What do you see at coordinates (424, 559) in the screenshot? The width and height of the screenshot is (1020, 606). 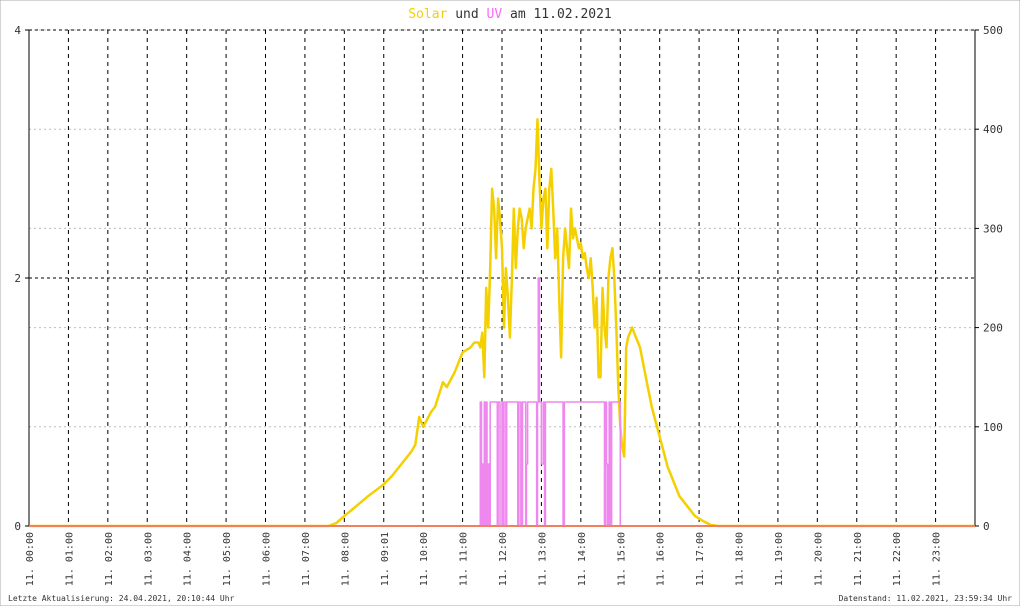 I see `x-tick-label: 11. 10:00` at bounding box center [424, 559].